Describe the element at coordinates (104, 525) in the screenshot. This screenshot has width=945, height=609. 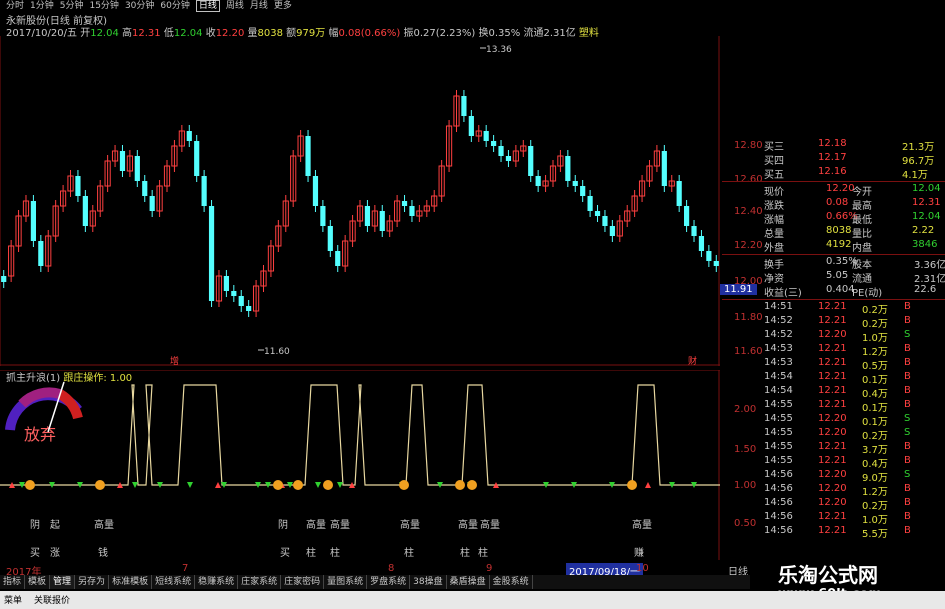
I see `anno-2: 高量` at that location.